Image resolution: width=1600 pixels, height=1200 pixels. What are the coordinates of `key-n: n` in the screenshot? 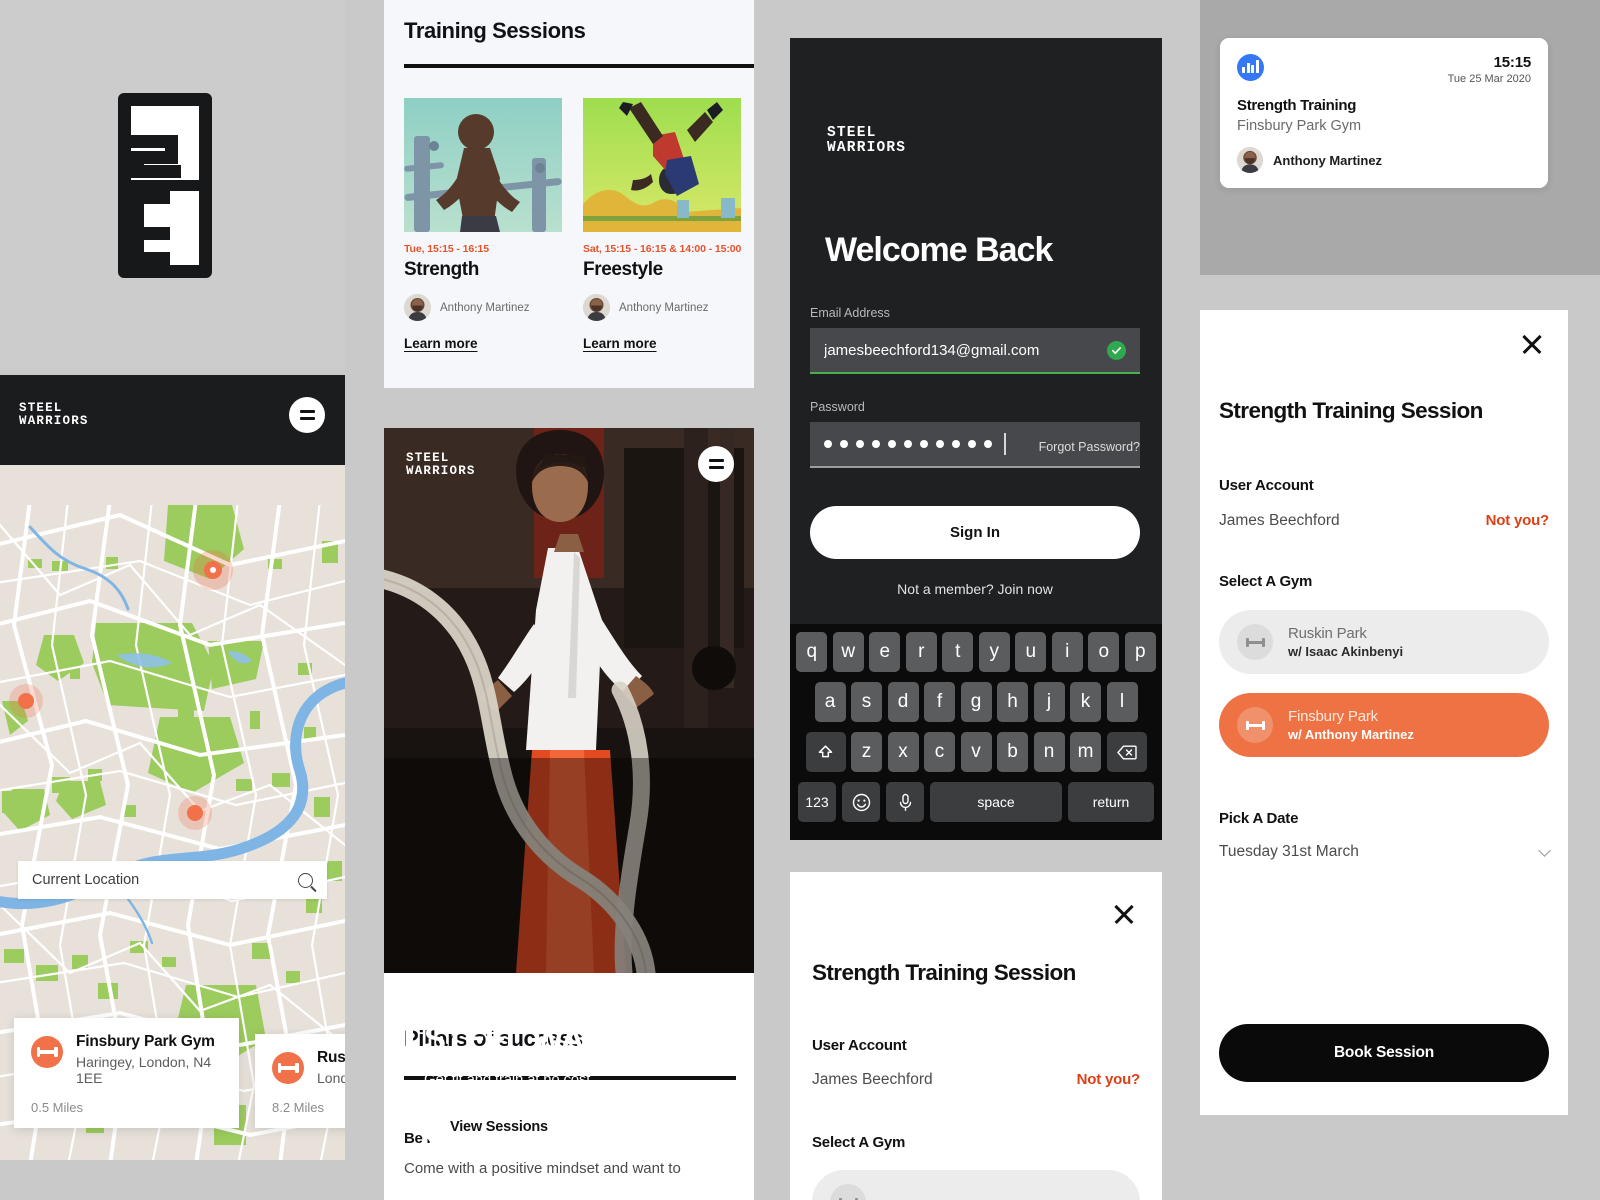 It's located at (1049, 752).